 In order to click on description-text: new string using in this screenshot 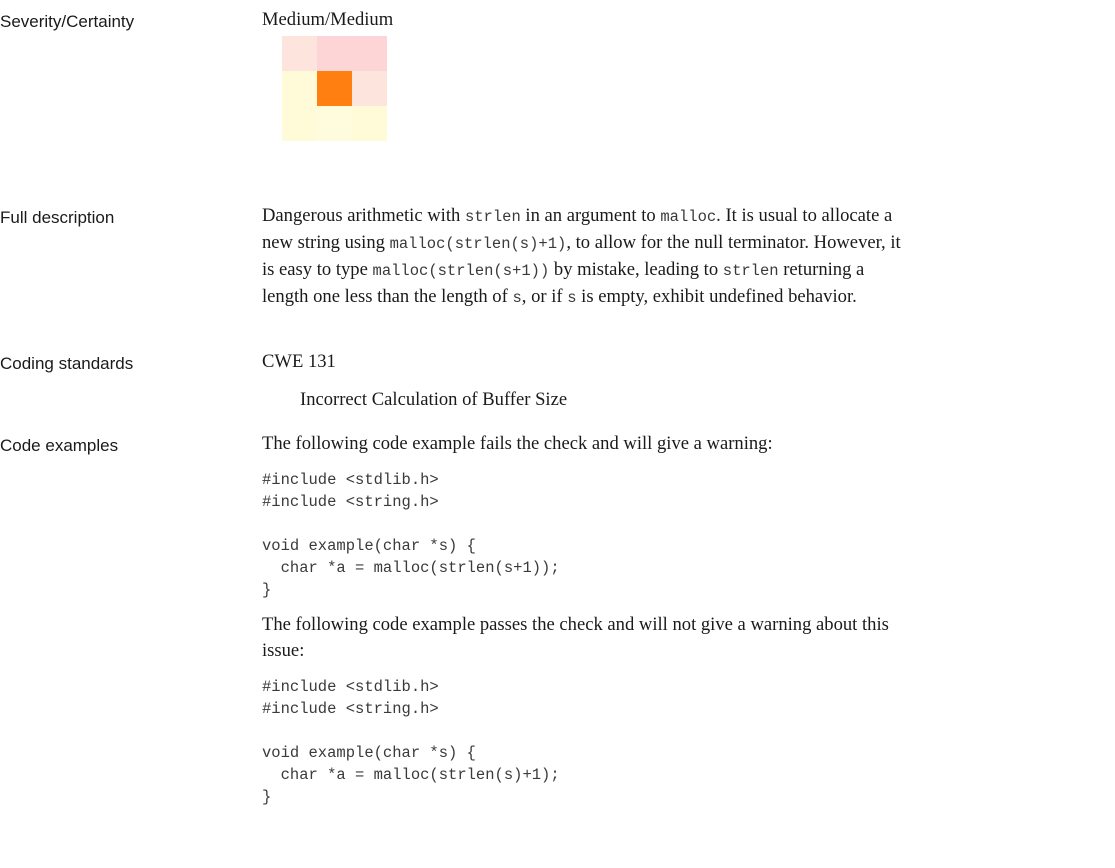, I will do `click(326, 242)`.